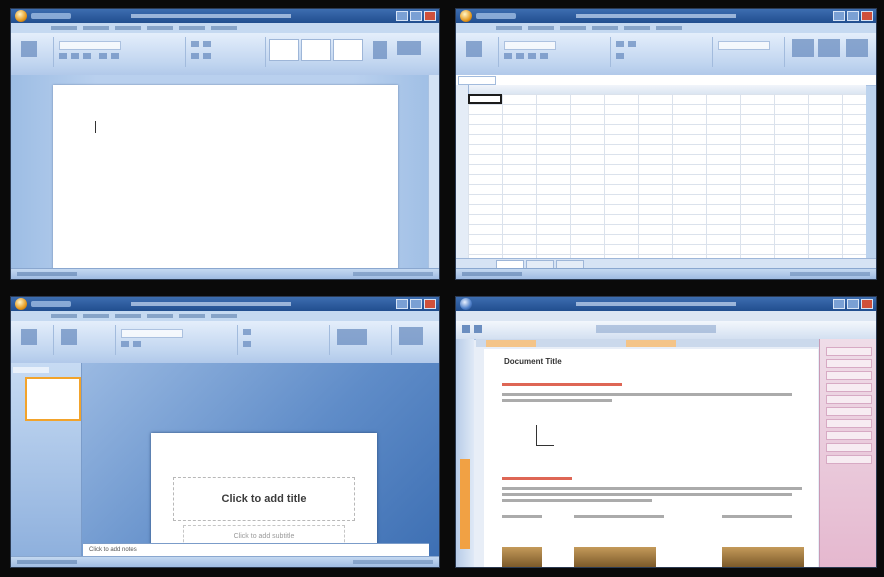 This screenshot has height=577, width=884. Describe the element at coordinates (433, 172) in the screenshot. I see `vertical-scrollbar` at that location.